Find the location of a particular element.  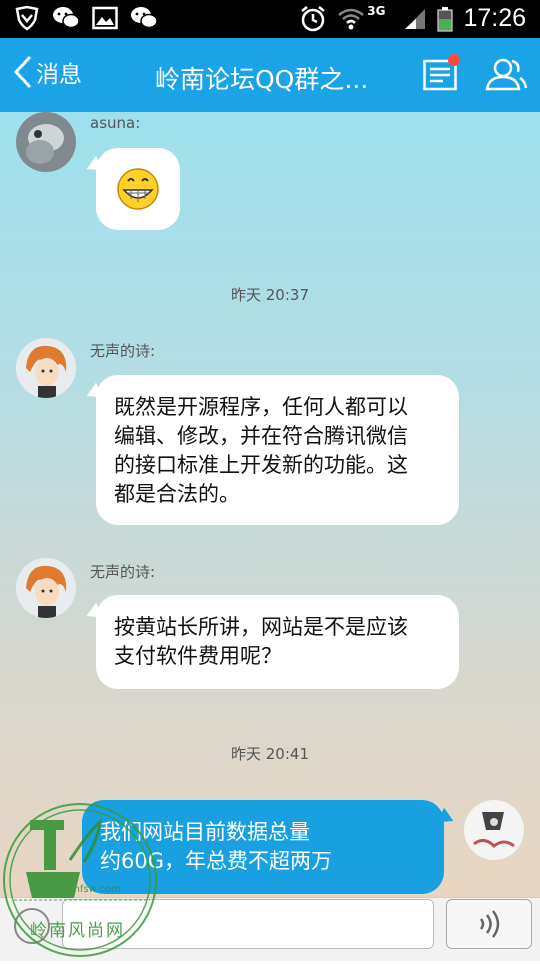

grin-emoji-icon is located at coordinates (138, 189).